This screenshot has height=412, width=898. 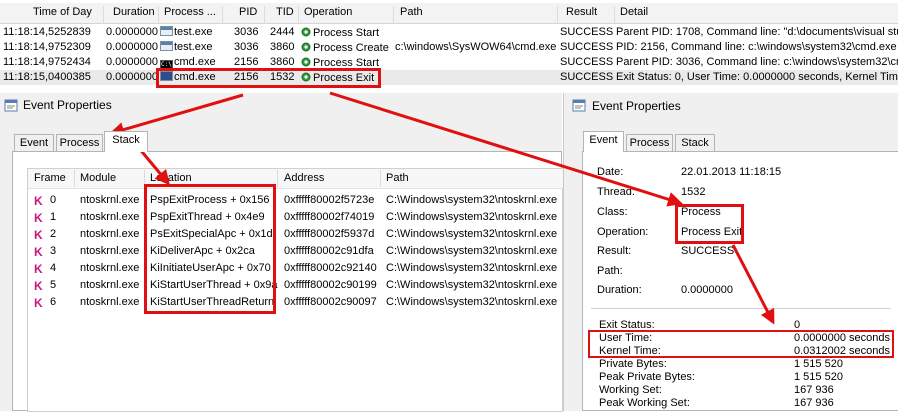 I want to click on cell-time: 11:18:15,0400385, so click(x=47, y=77).